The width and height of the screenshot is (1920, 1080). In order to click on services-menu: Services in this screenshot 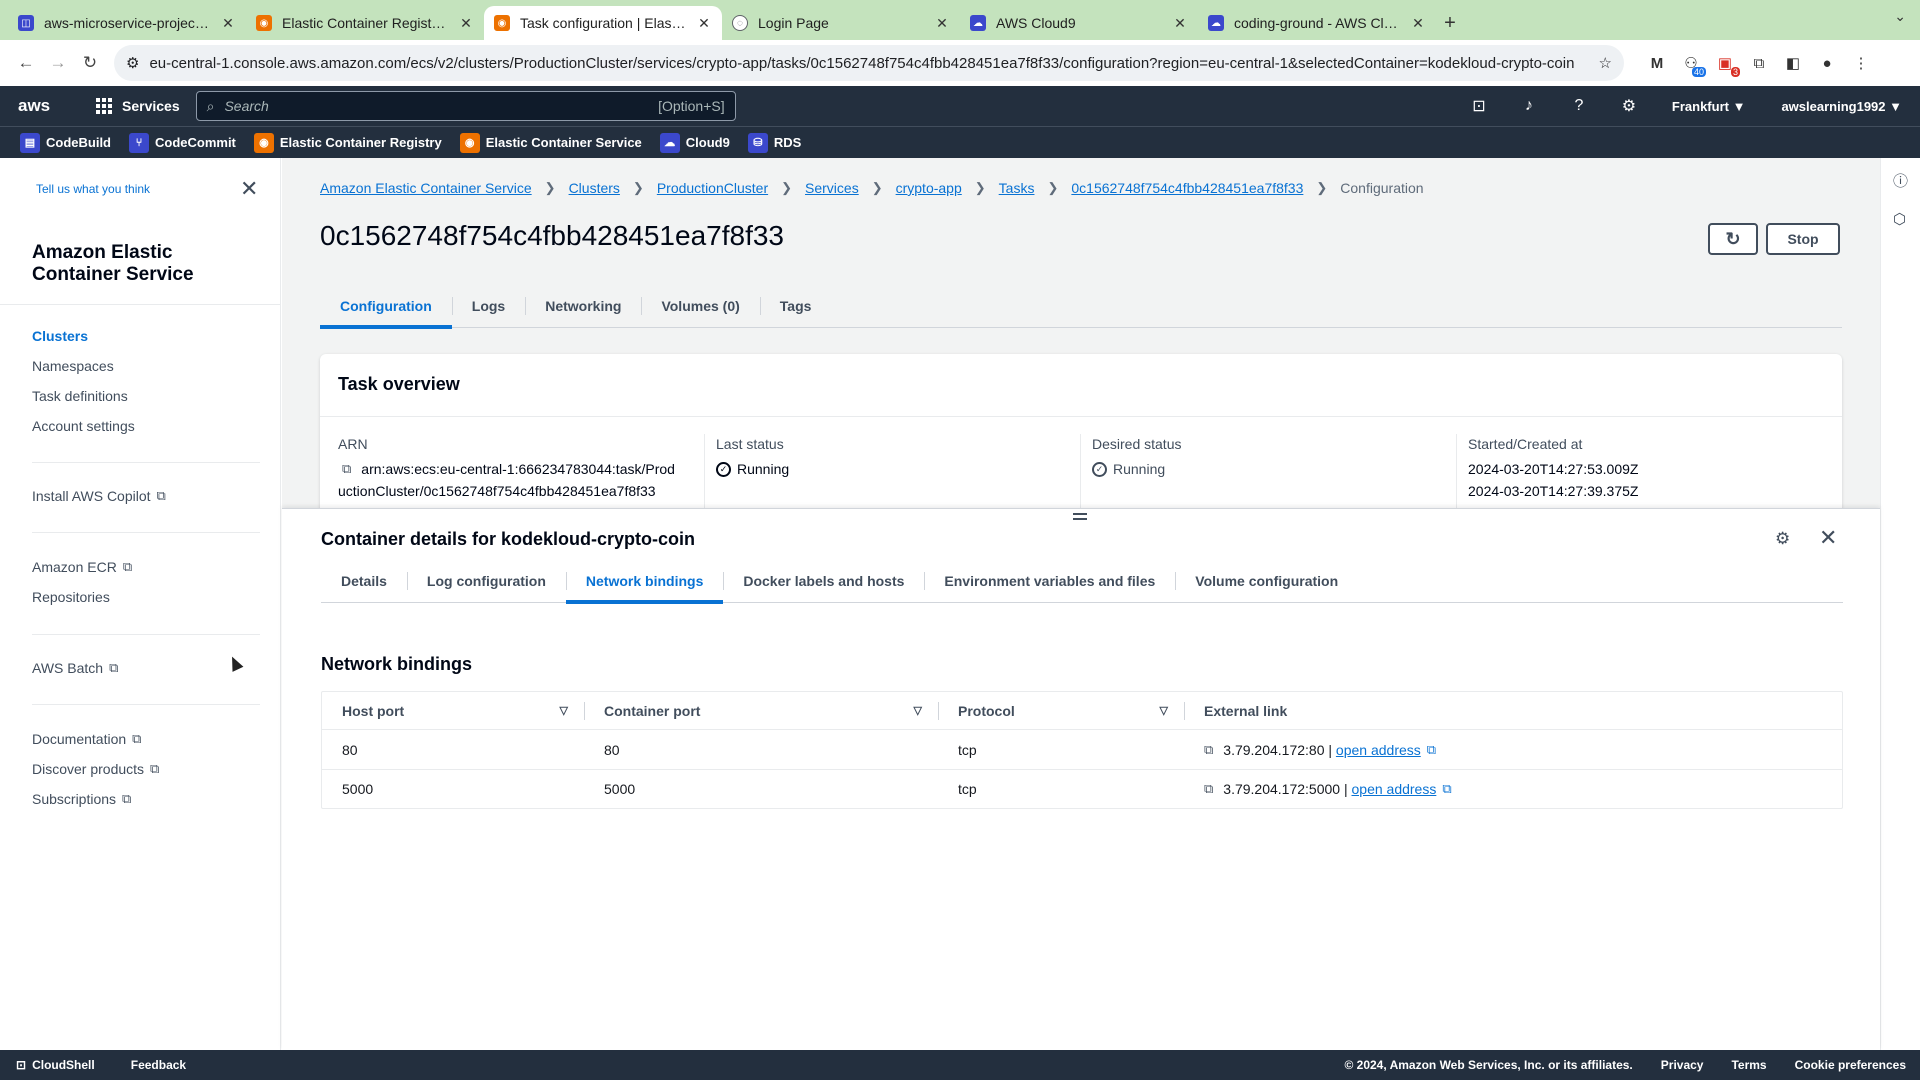, I will do `click(138, 106)`.